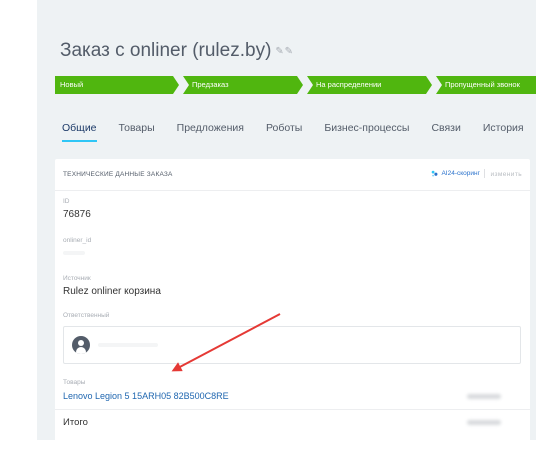 The width and height of the screenshot is (536, 449). What do you see at coordinates (226, 342) in the screenshot?
I see `red-arrow-annotation` at bounding box center [226, 342].